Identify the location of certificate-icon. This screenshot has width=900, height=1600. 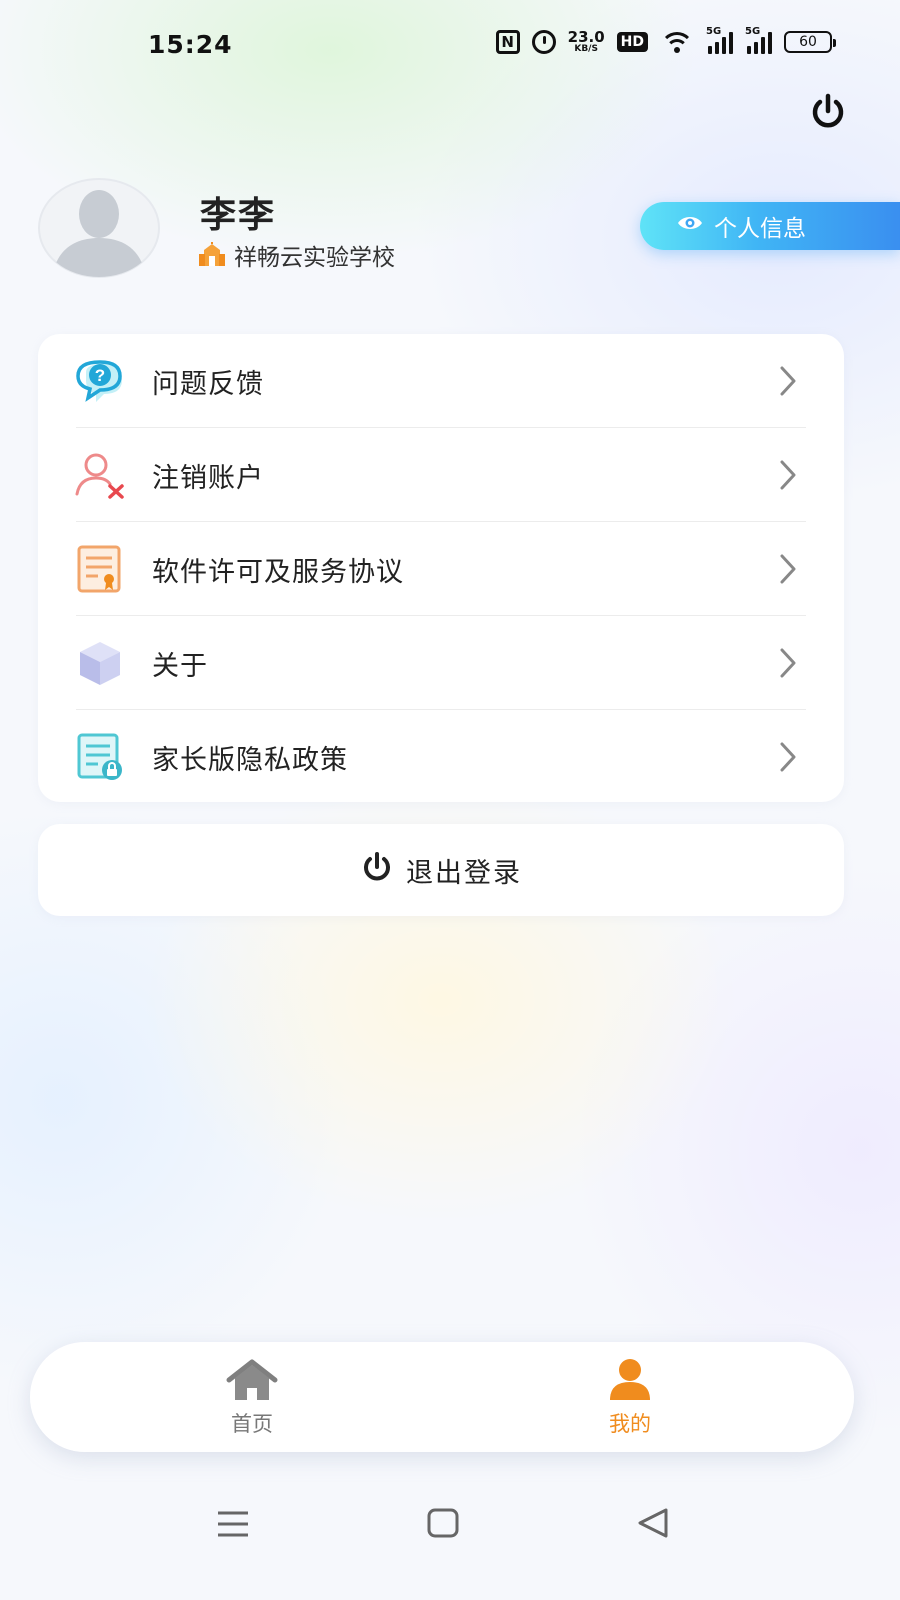
(100, 569).